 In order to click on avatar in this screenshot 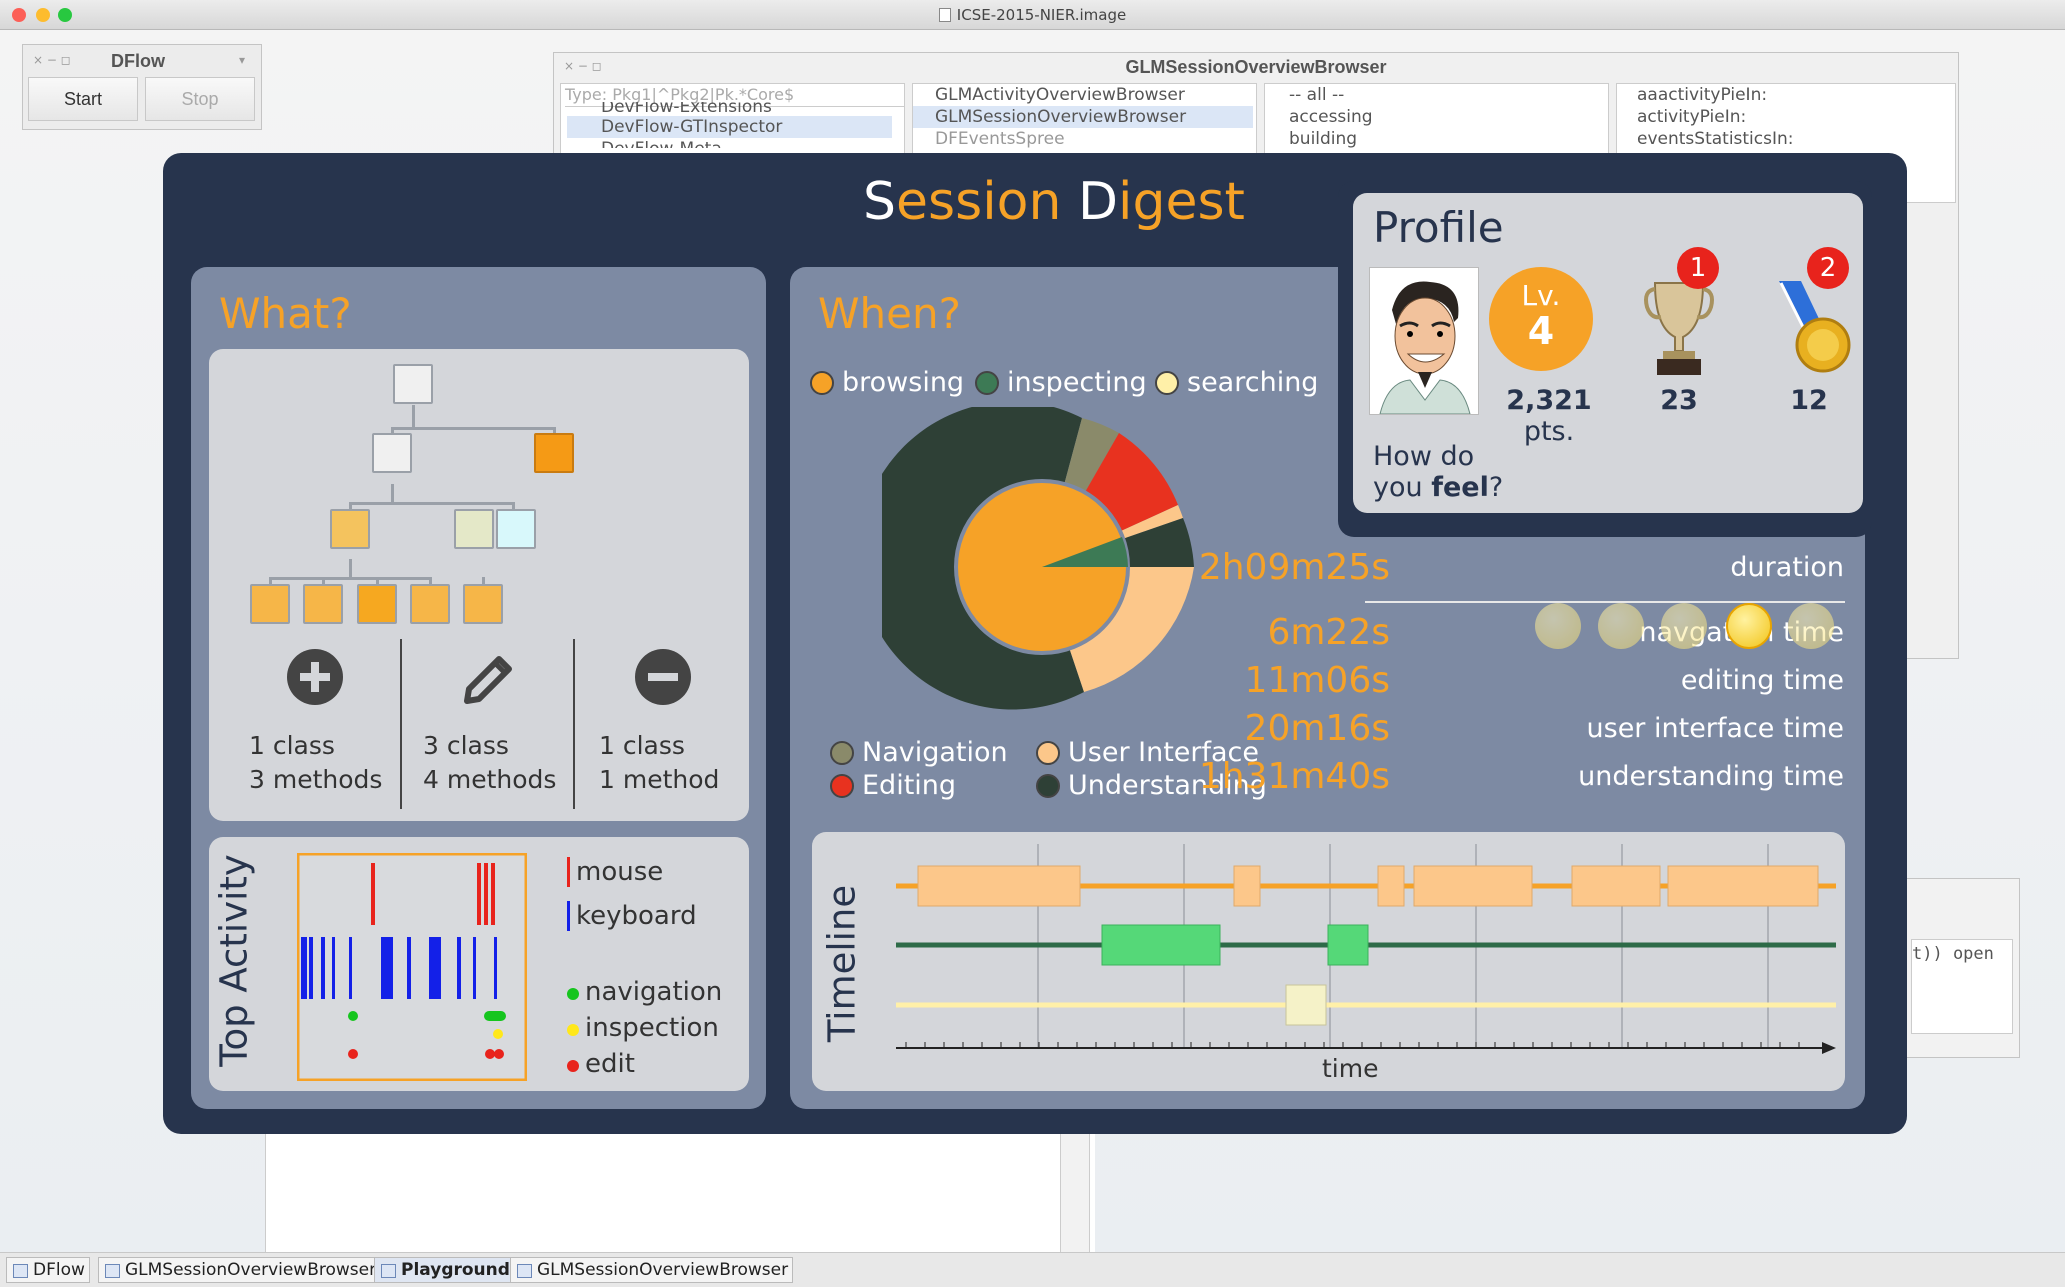, I will do `click(1424, 341)`.